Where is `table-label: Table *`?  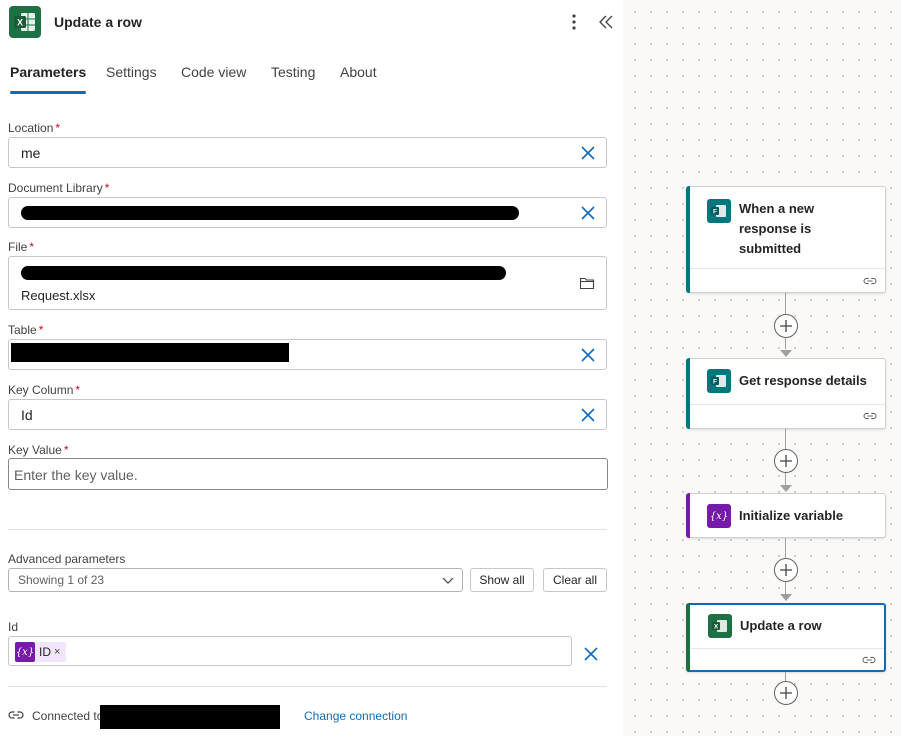
table-label: Table * is located at coordinates (26, 330).